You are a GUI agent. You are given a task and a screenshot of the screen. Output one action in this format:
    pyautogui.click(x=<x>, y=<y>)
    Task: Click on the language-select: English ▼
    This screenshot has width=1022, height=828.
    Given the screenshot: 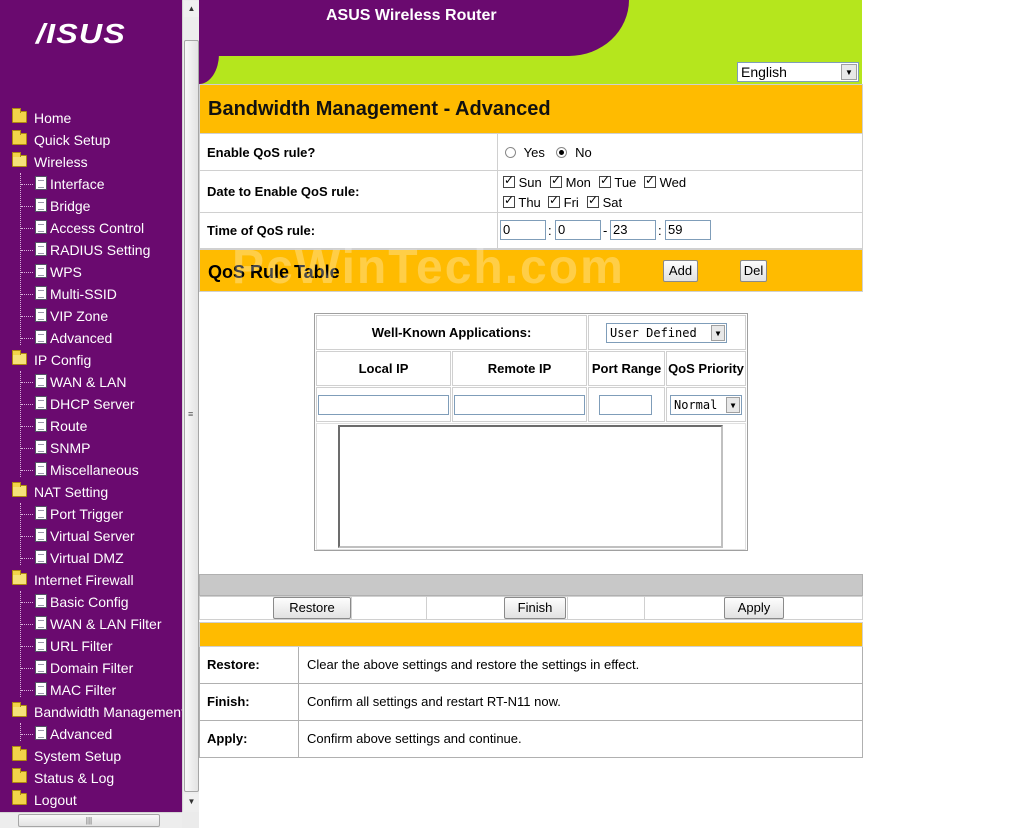 What is the action you would take?
    pyautogui.click(x=798, y=72)
    